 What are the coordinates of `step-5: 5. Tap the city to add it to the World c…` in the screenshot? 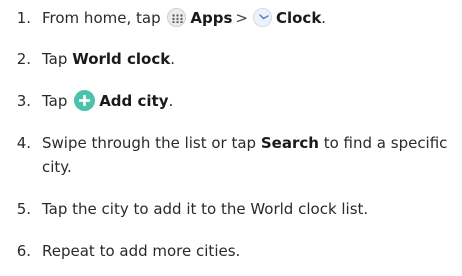 It's located at (229, 209).